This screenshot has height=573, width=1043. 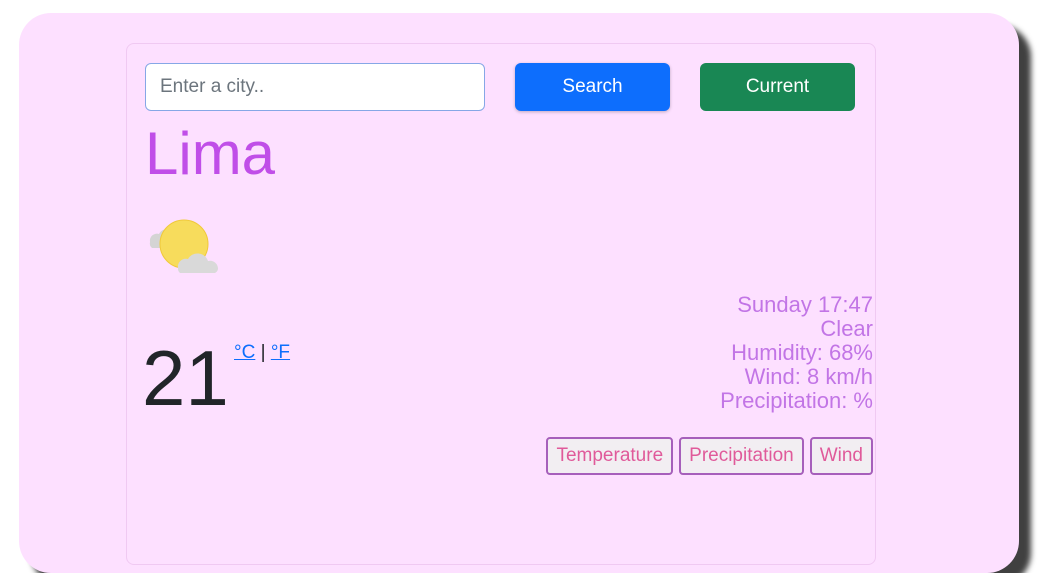 I want to click on celsius-link: °C, so click(x=244, y=352).